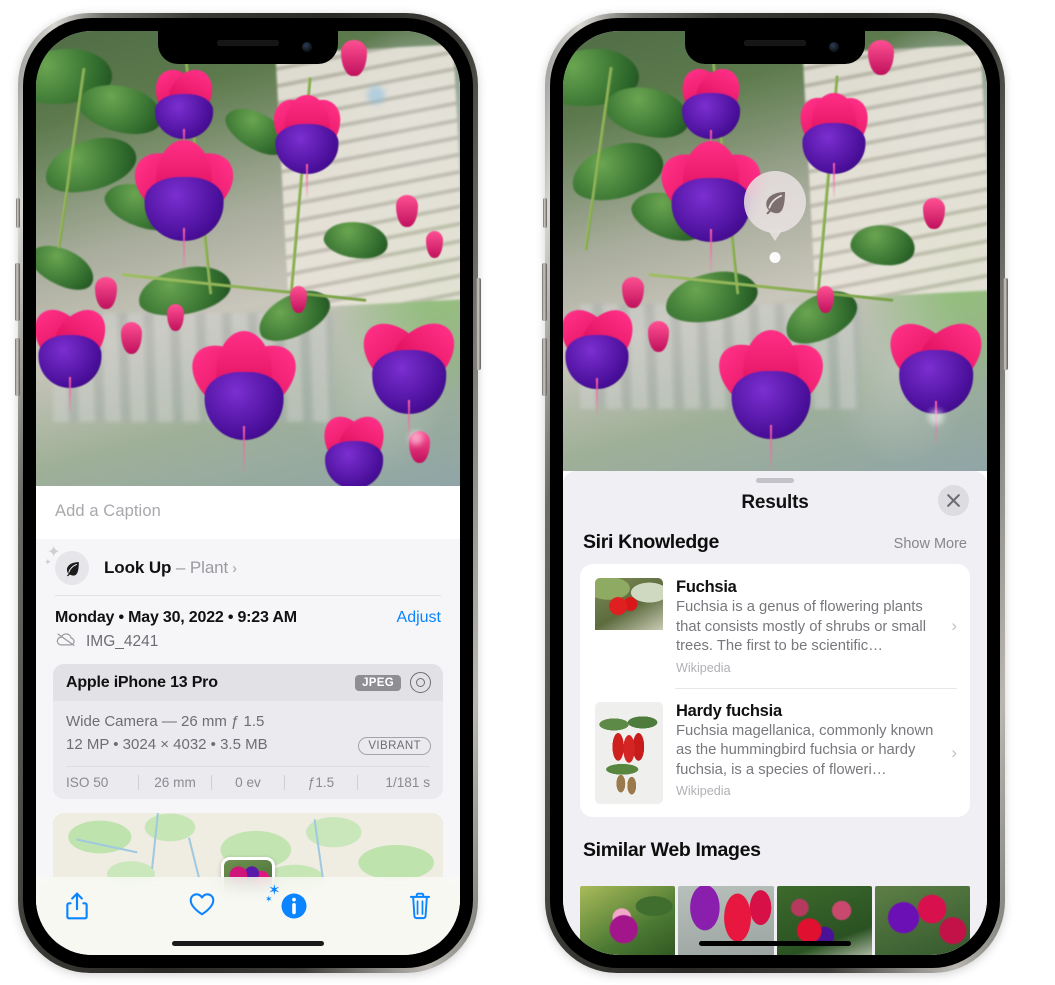 Image resolution: width=1055 pixels, height=985 pixels. Describe the element at coordinates (175, 782) in the screenshot. I see `exif-stat-focal: 26 mm` at that location.